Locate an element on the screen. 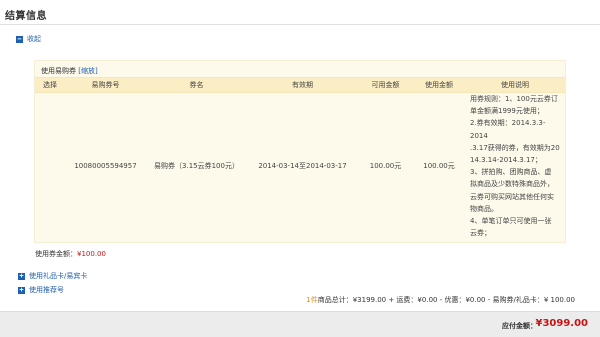  gift-card-toggle: + 使用礼品卡/易宾卡 is located at coordinates (52, 276).